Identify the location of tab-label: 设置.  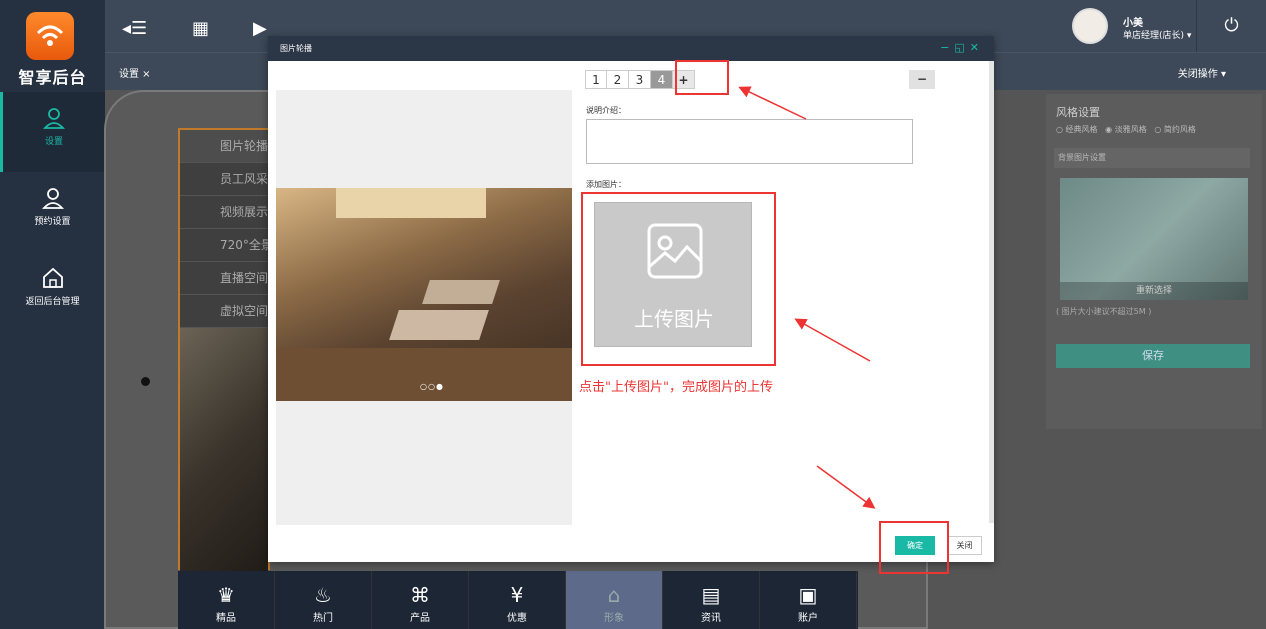
(129, 74).